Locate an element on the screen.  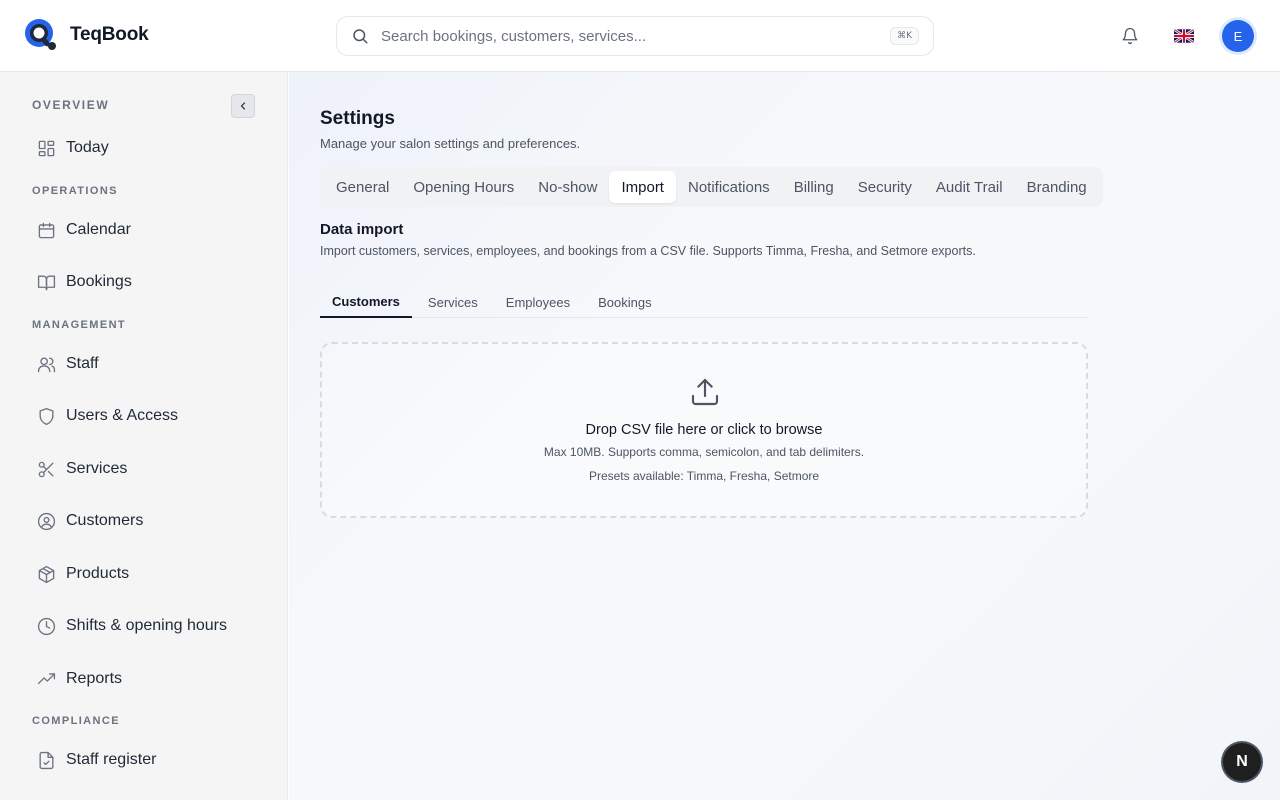
uk-flag-icon is located at coordinates (1184, 36).